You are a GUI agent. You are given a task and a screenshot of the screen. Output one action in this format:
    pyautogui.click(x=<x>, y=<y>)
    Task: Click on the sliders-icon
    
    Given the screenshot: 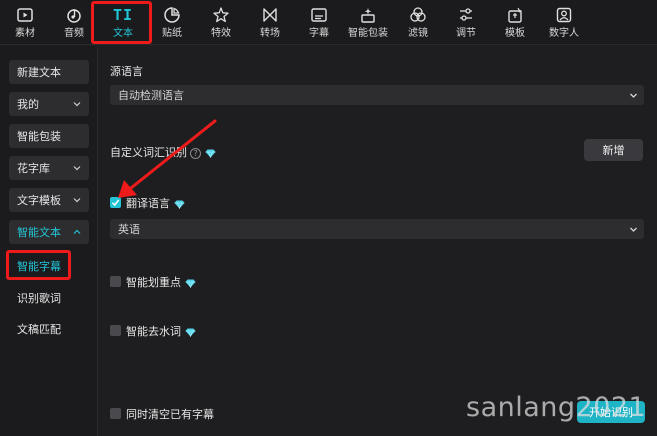 What is the action you would take?
    pyautogui.click(x=466, y=14)
    